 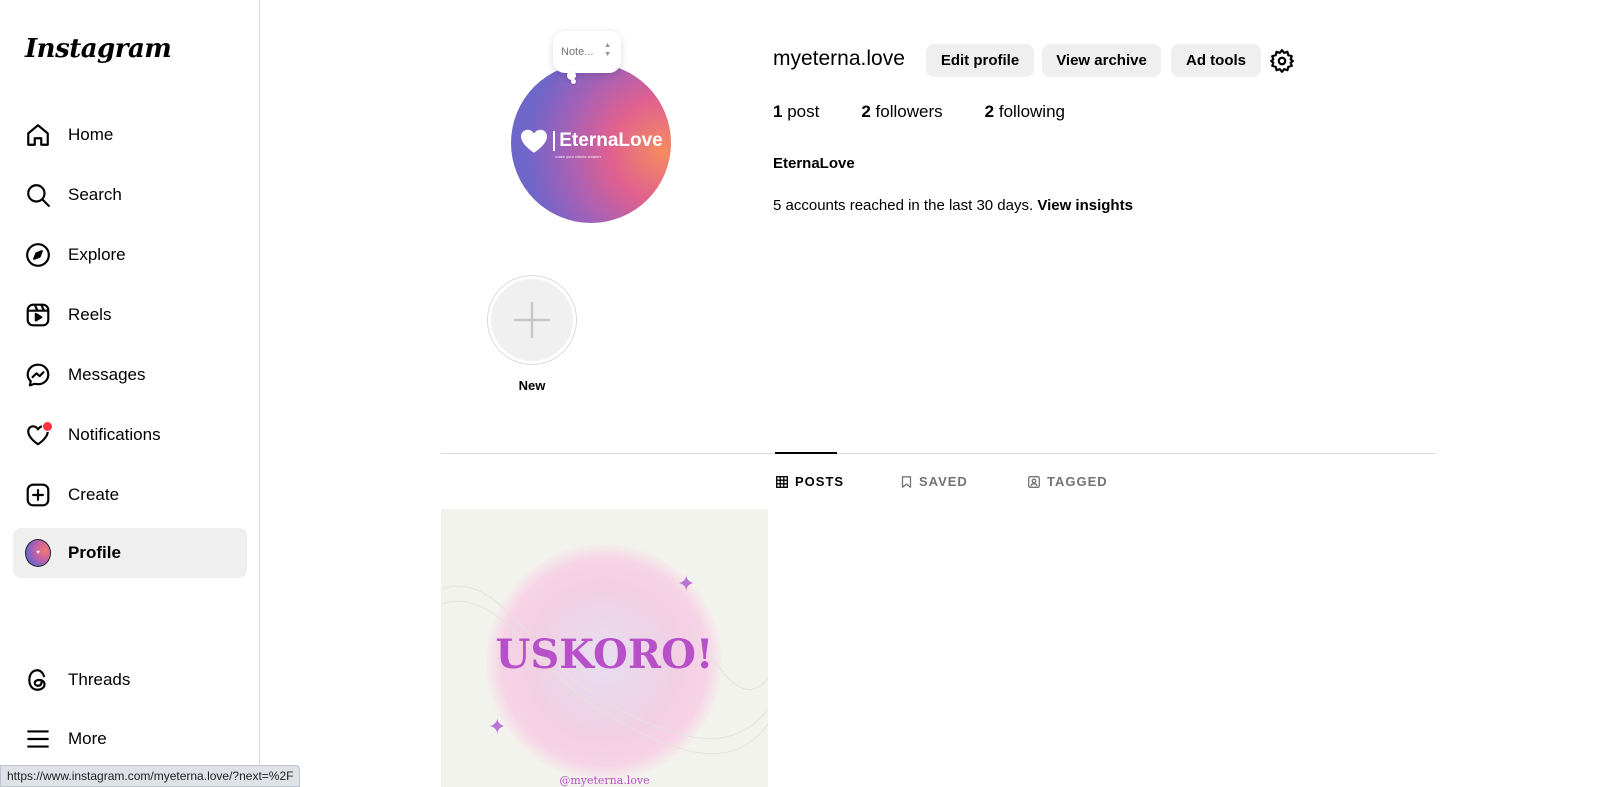 What do you see at coordinates (130, 315) in the screenshot?
I see `sidebar-item-reels: Reels` at bounding box center [130, 315].